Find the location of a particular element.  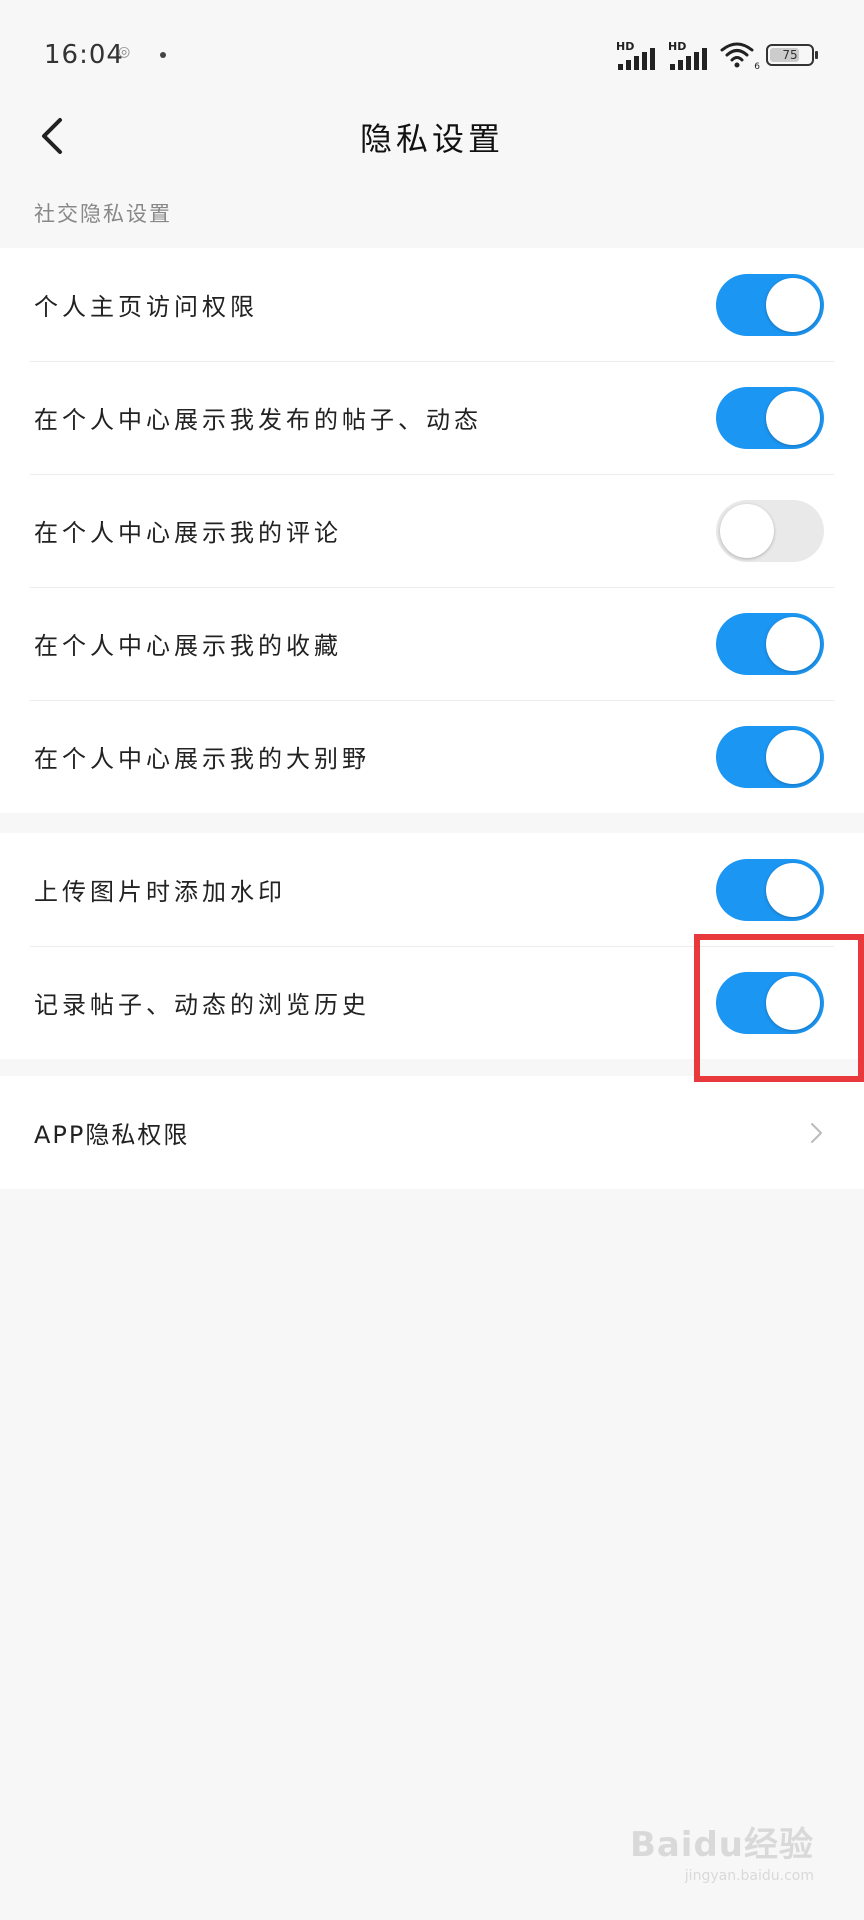

setting-row: 上传图片时添加水印 is located at coordinates (432, 889).